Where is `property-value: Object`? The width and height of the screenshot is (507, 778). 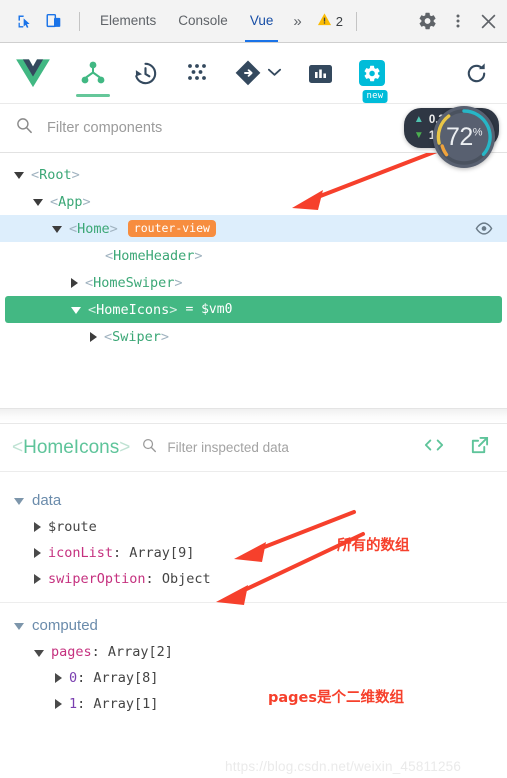 property-value: Object is located at coordinates (186, 579).